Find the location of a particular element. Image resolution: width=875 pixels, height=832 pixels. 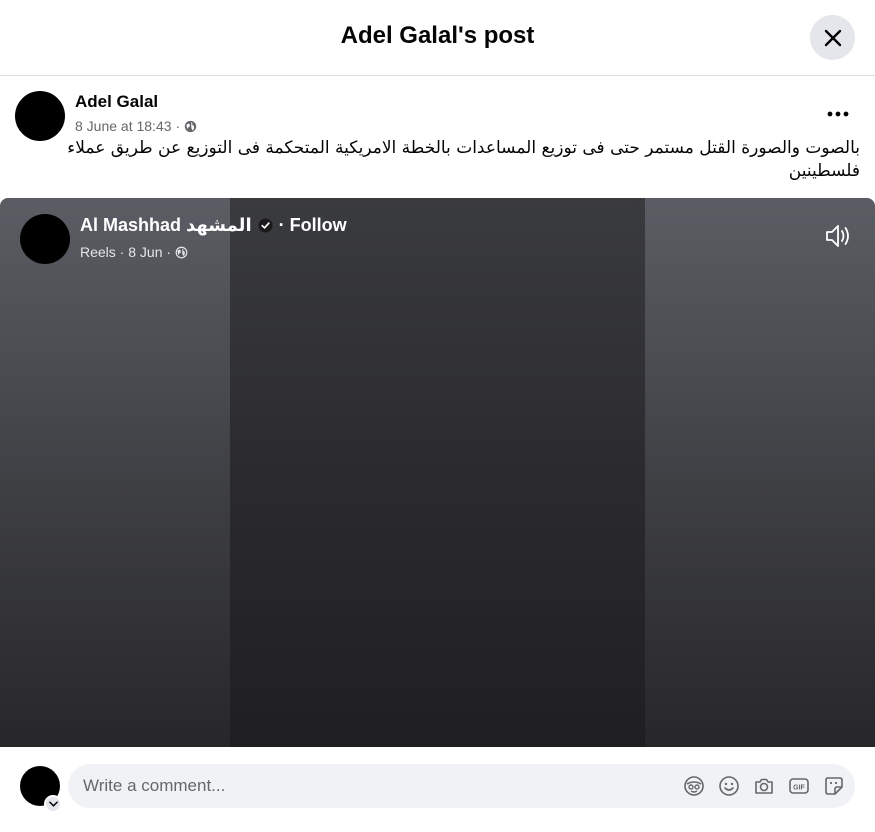

speaker-icon is located at coordinates (837, 236).